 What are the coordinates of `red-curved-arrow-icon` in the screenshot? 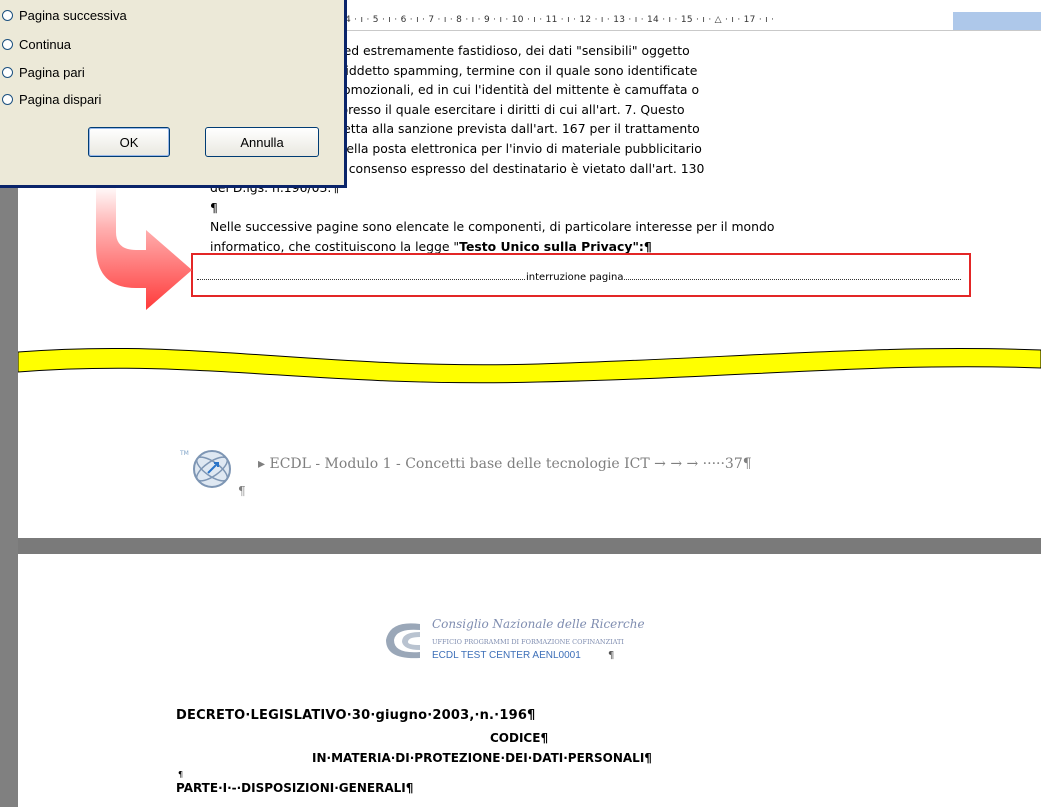 It's located at (144, 247).